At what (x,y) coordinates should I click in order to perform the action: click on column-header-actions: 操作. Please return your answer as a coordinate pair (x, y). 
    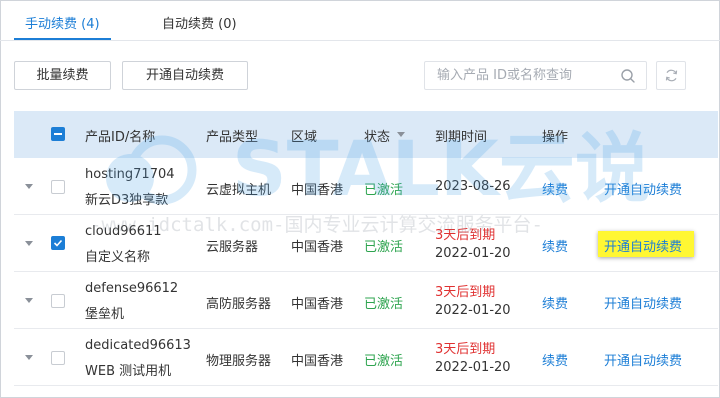
    Looking at the image, I should click on (555, 137).